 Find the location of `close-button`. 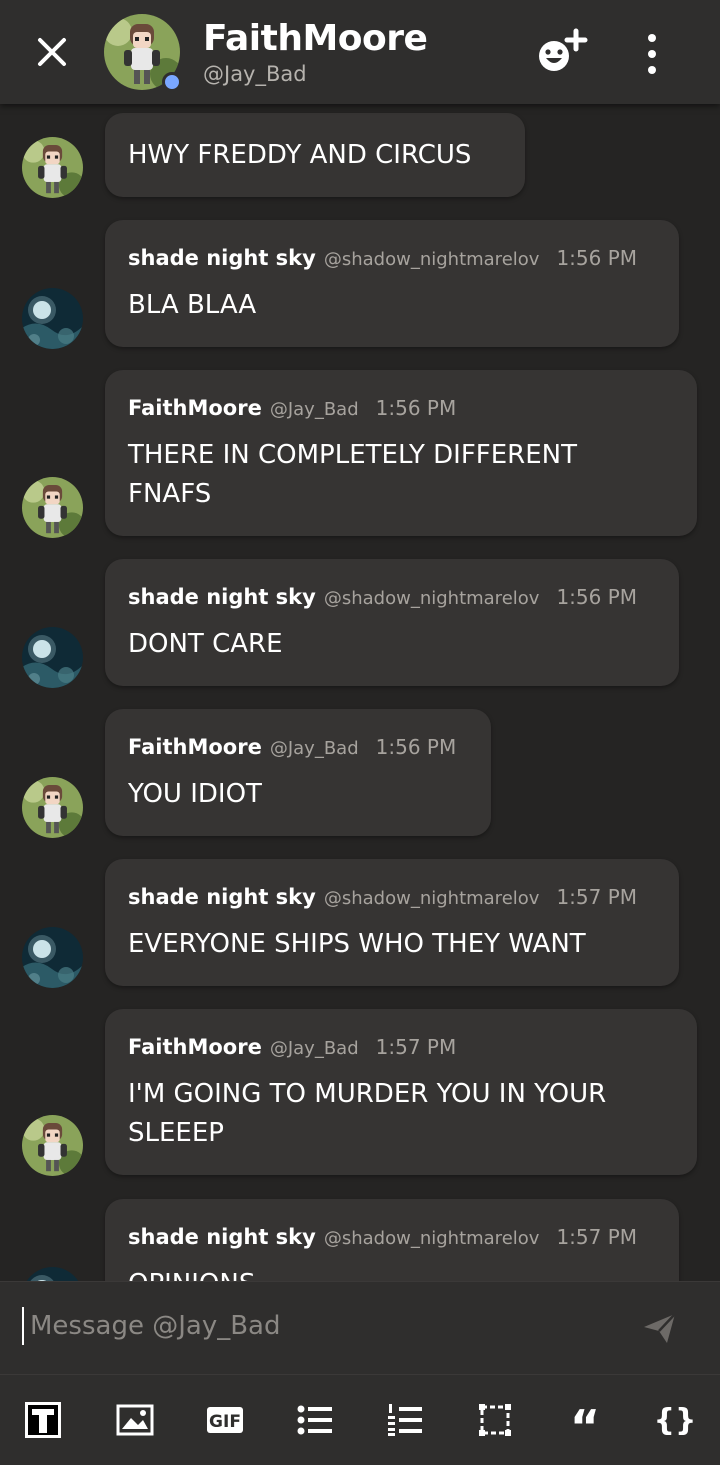

close-button is located at coordinates (52, 52).